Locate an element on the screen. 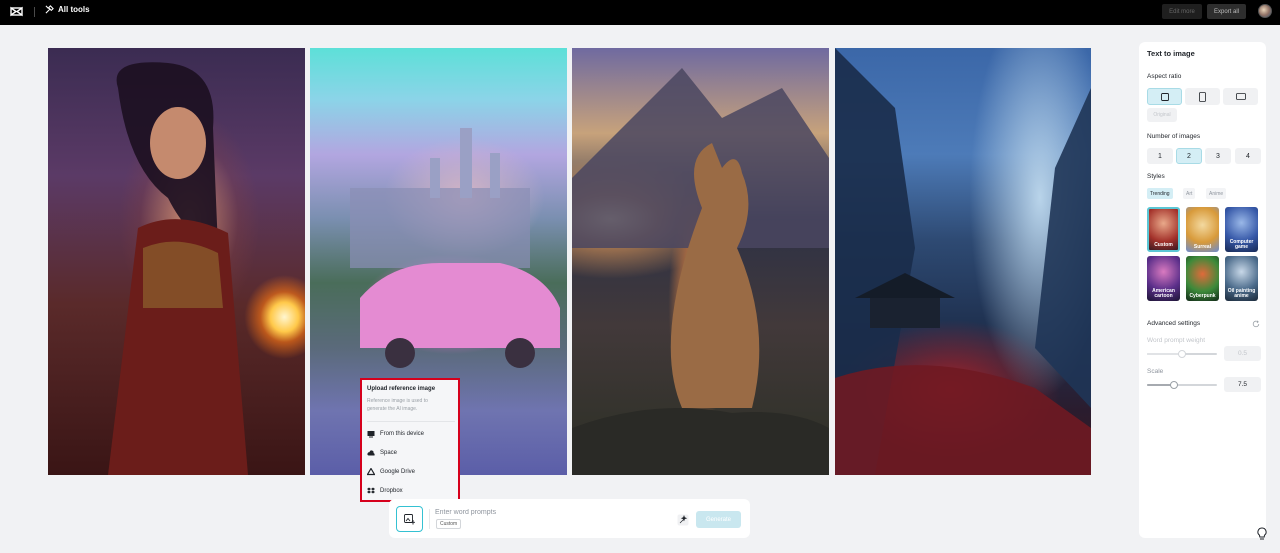  style-tag: Custom is located at coordinates (449, 524).